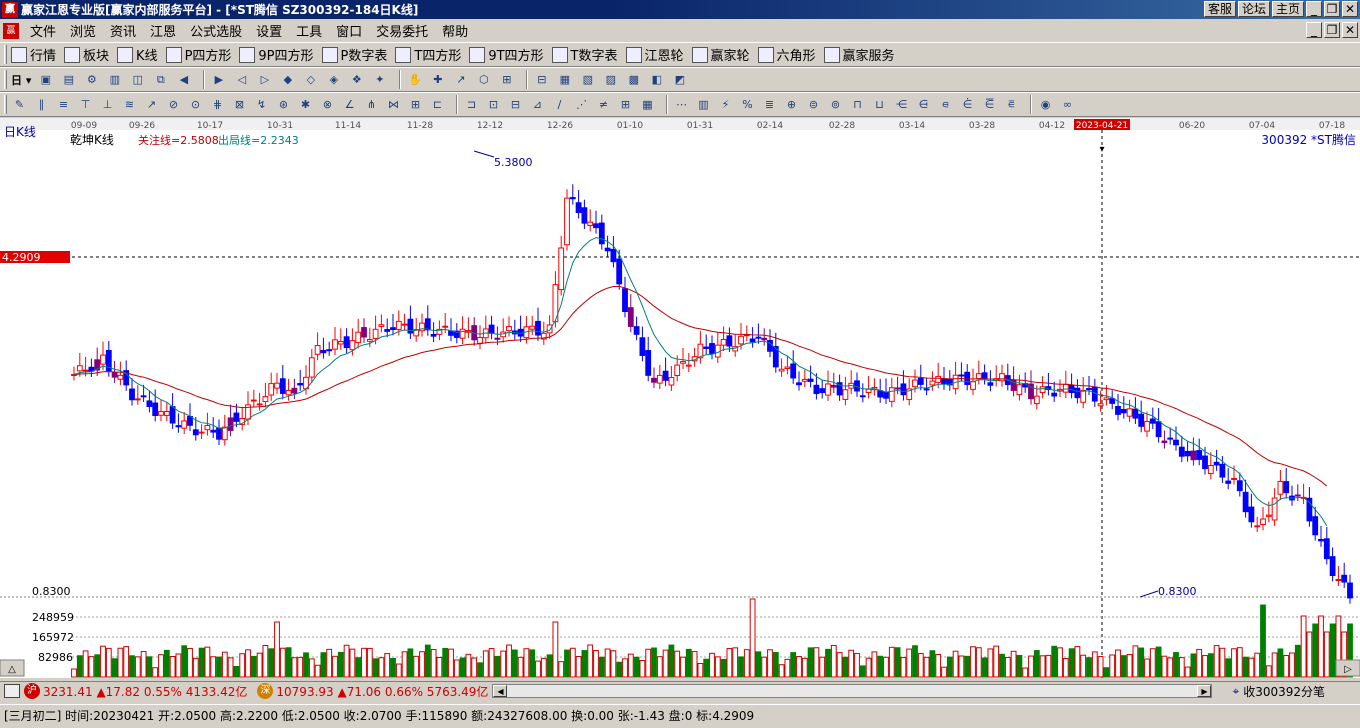 The height and width of the screenshot is (728, 1360). I want to click on chart-tool-16-icon: ✚, so click(437, 79).